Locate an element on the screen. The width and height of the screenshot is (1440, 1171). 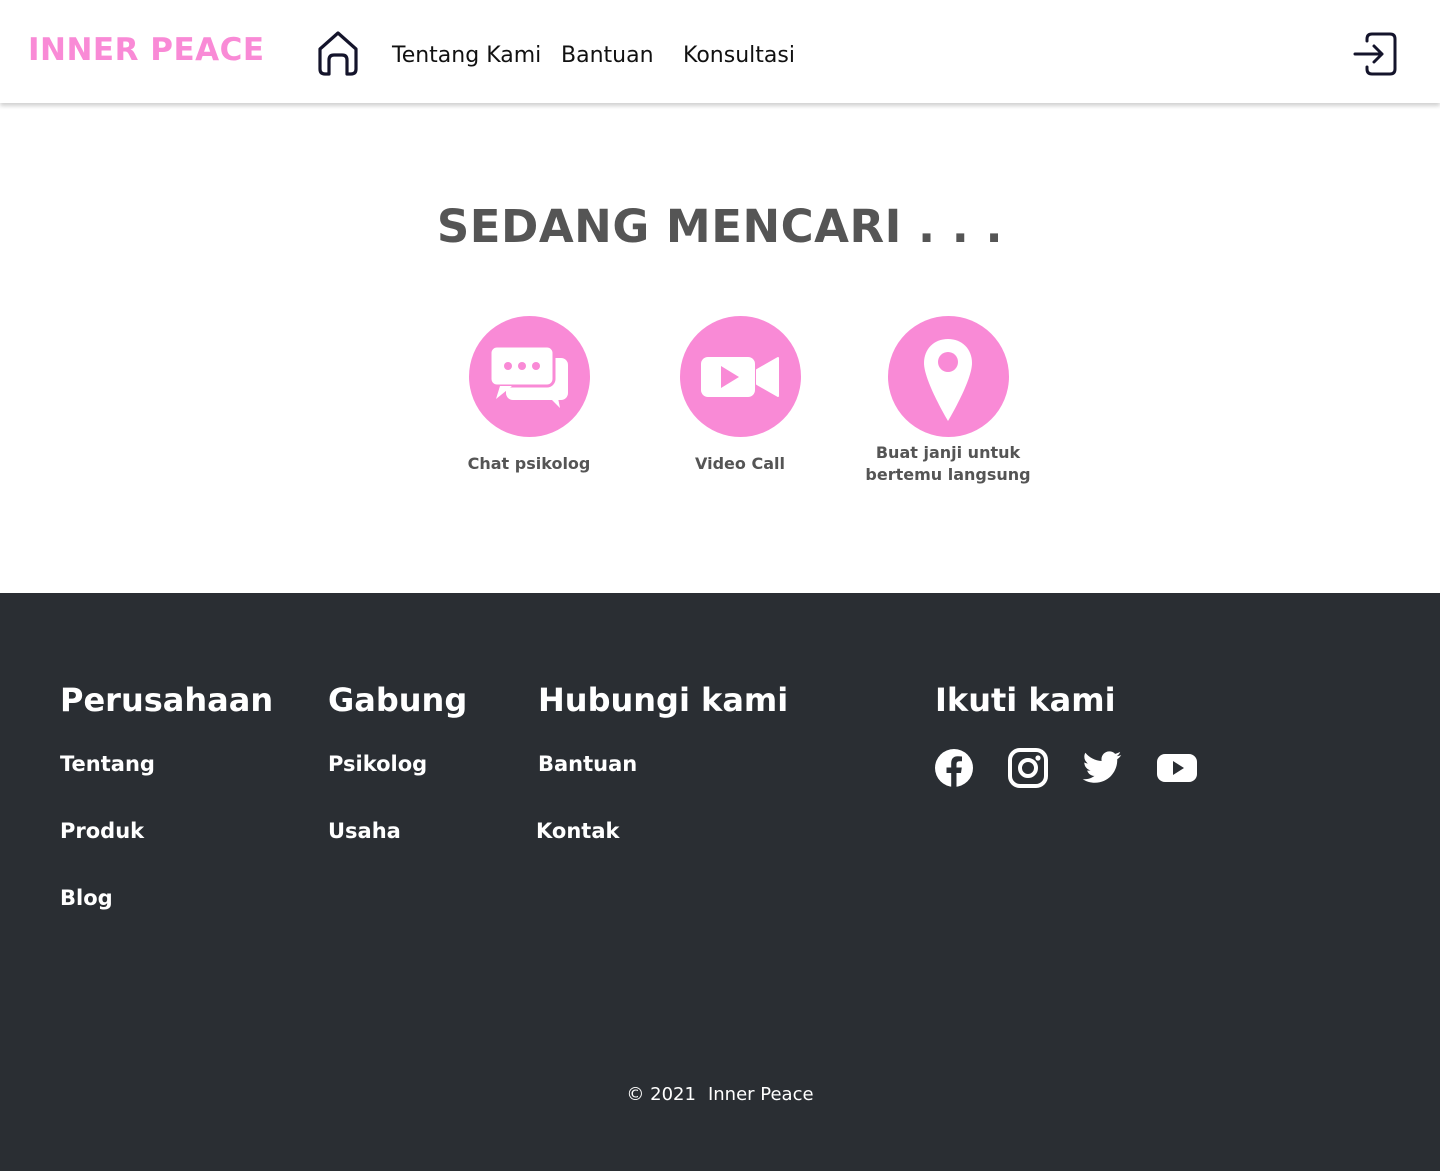
footer-link-tentang: Tentang is located at coordinates (107, 764).